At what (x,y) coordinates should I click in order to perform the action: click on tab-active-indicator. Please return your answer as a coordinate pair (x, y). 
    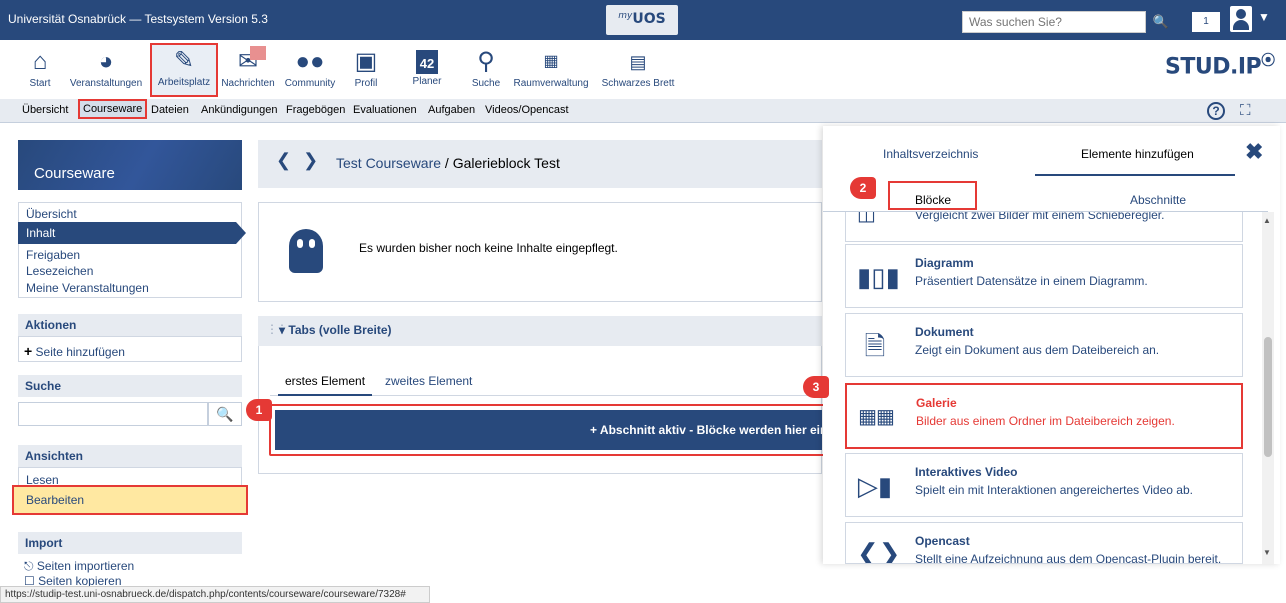
    Looking at the image, I should click on (325, 395).